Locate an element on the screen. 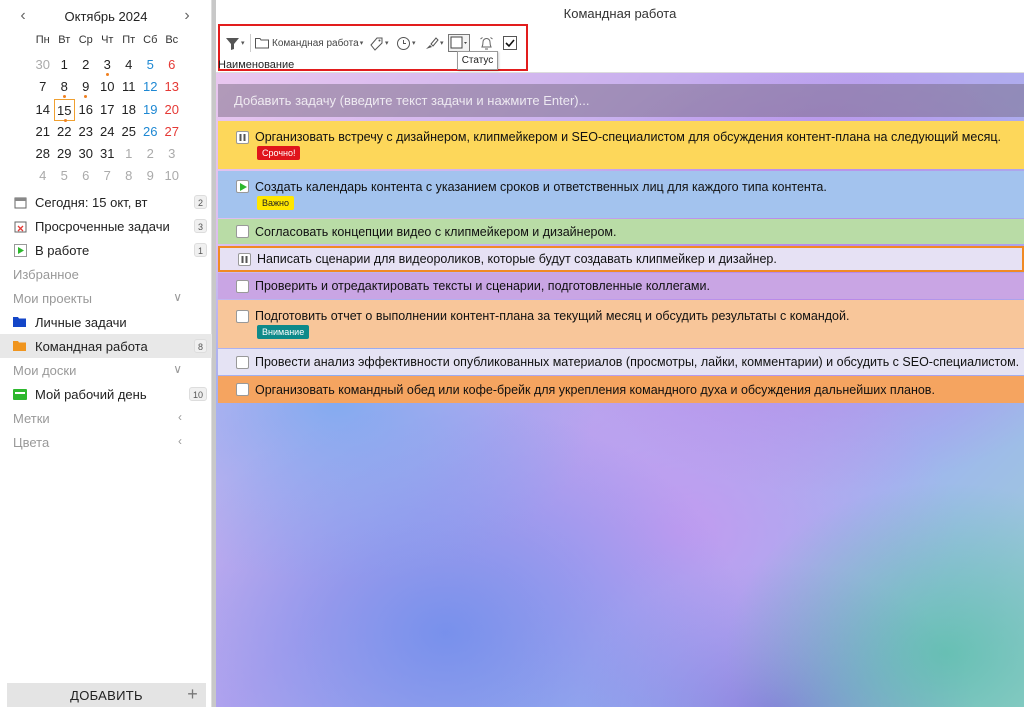 Image resolution: width=1024 pixels, height=707 pixels. calendar-day: 29 is located at coordinates (65, 154).